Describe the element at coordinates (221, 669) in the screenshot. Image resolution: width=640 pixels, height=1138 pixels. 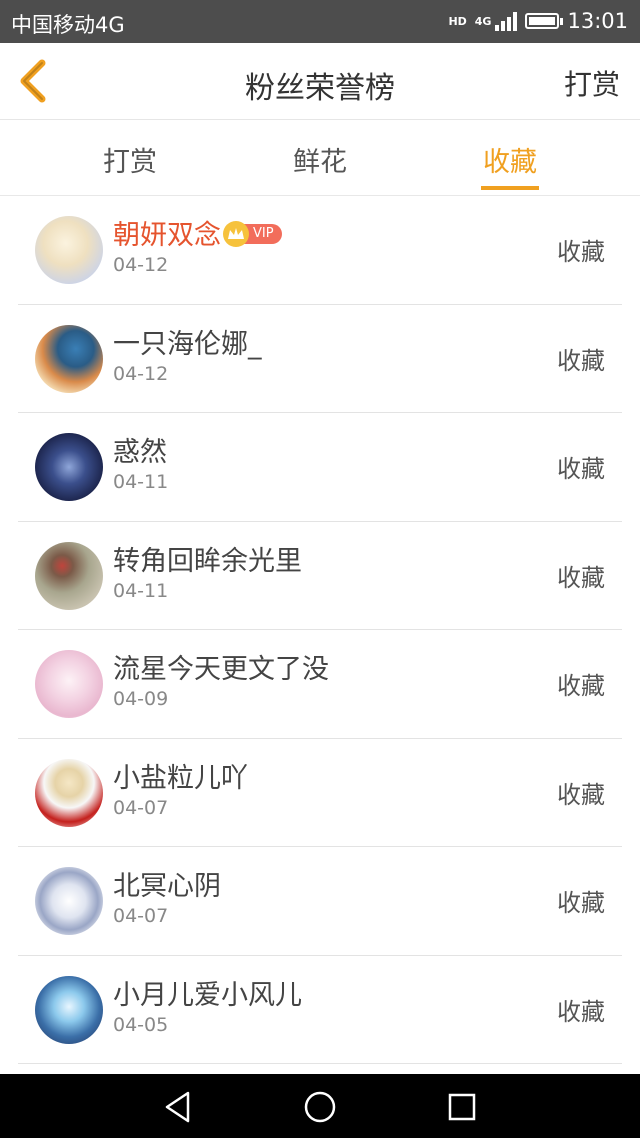
I see `fan-name: 流星今天更文了没` at that location.